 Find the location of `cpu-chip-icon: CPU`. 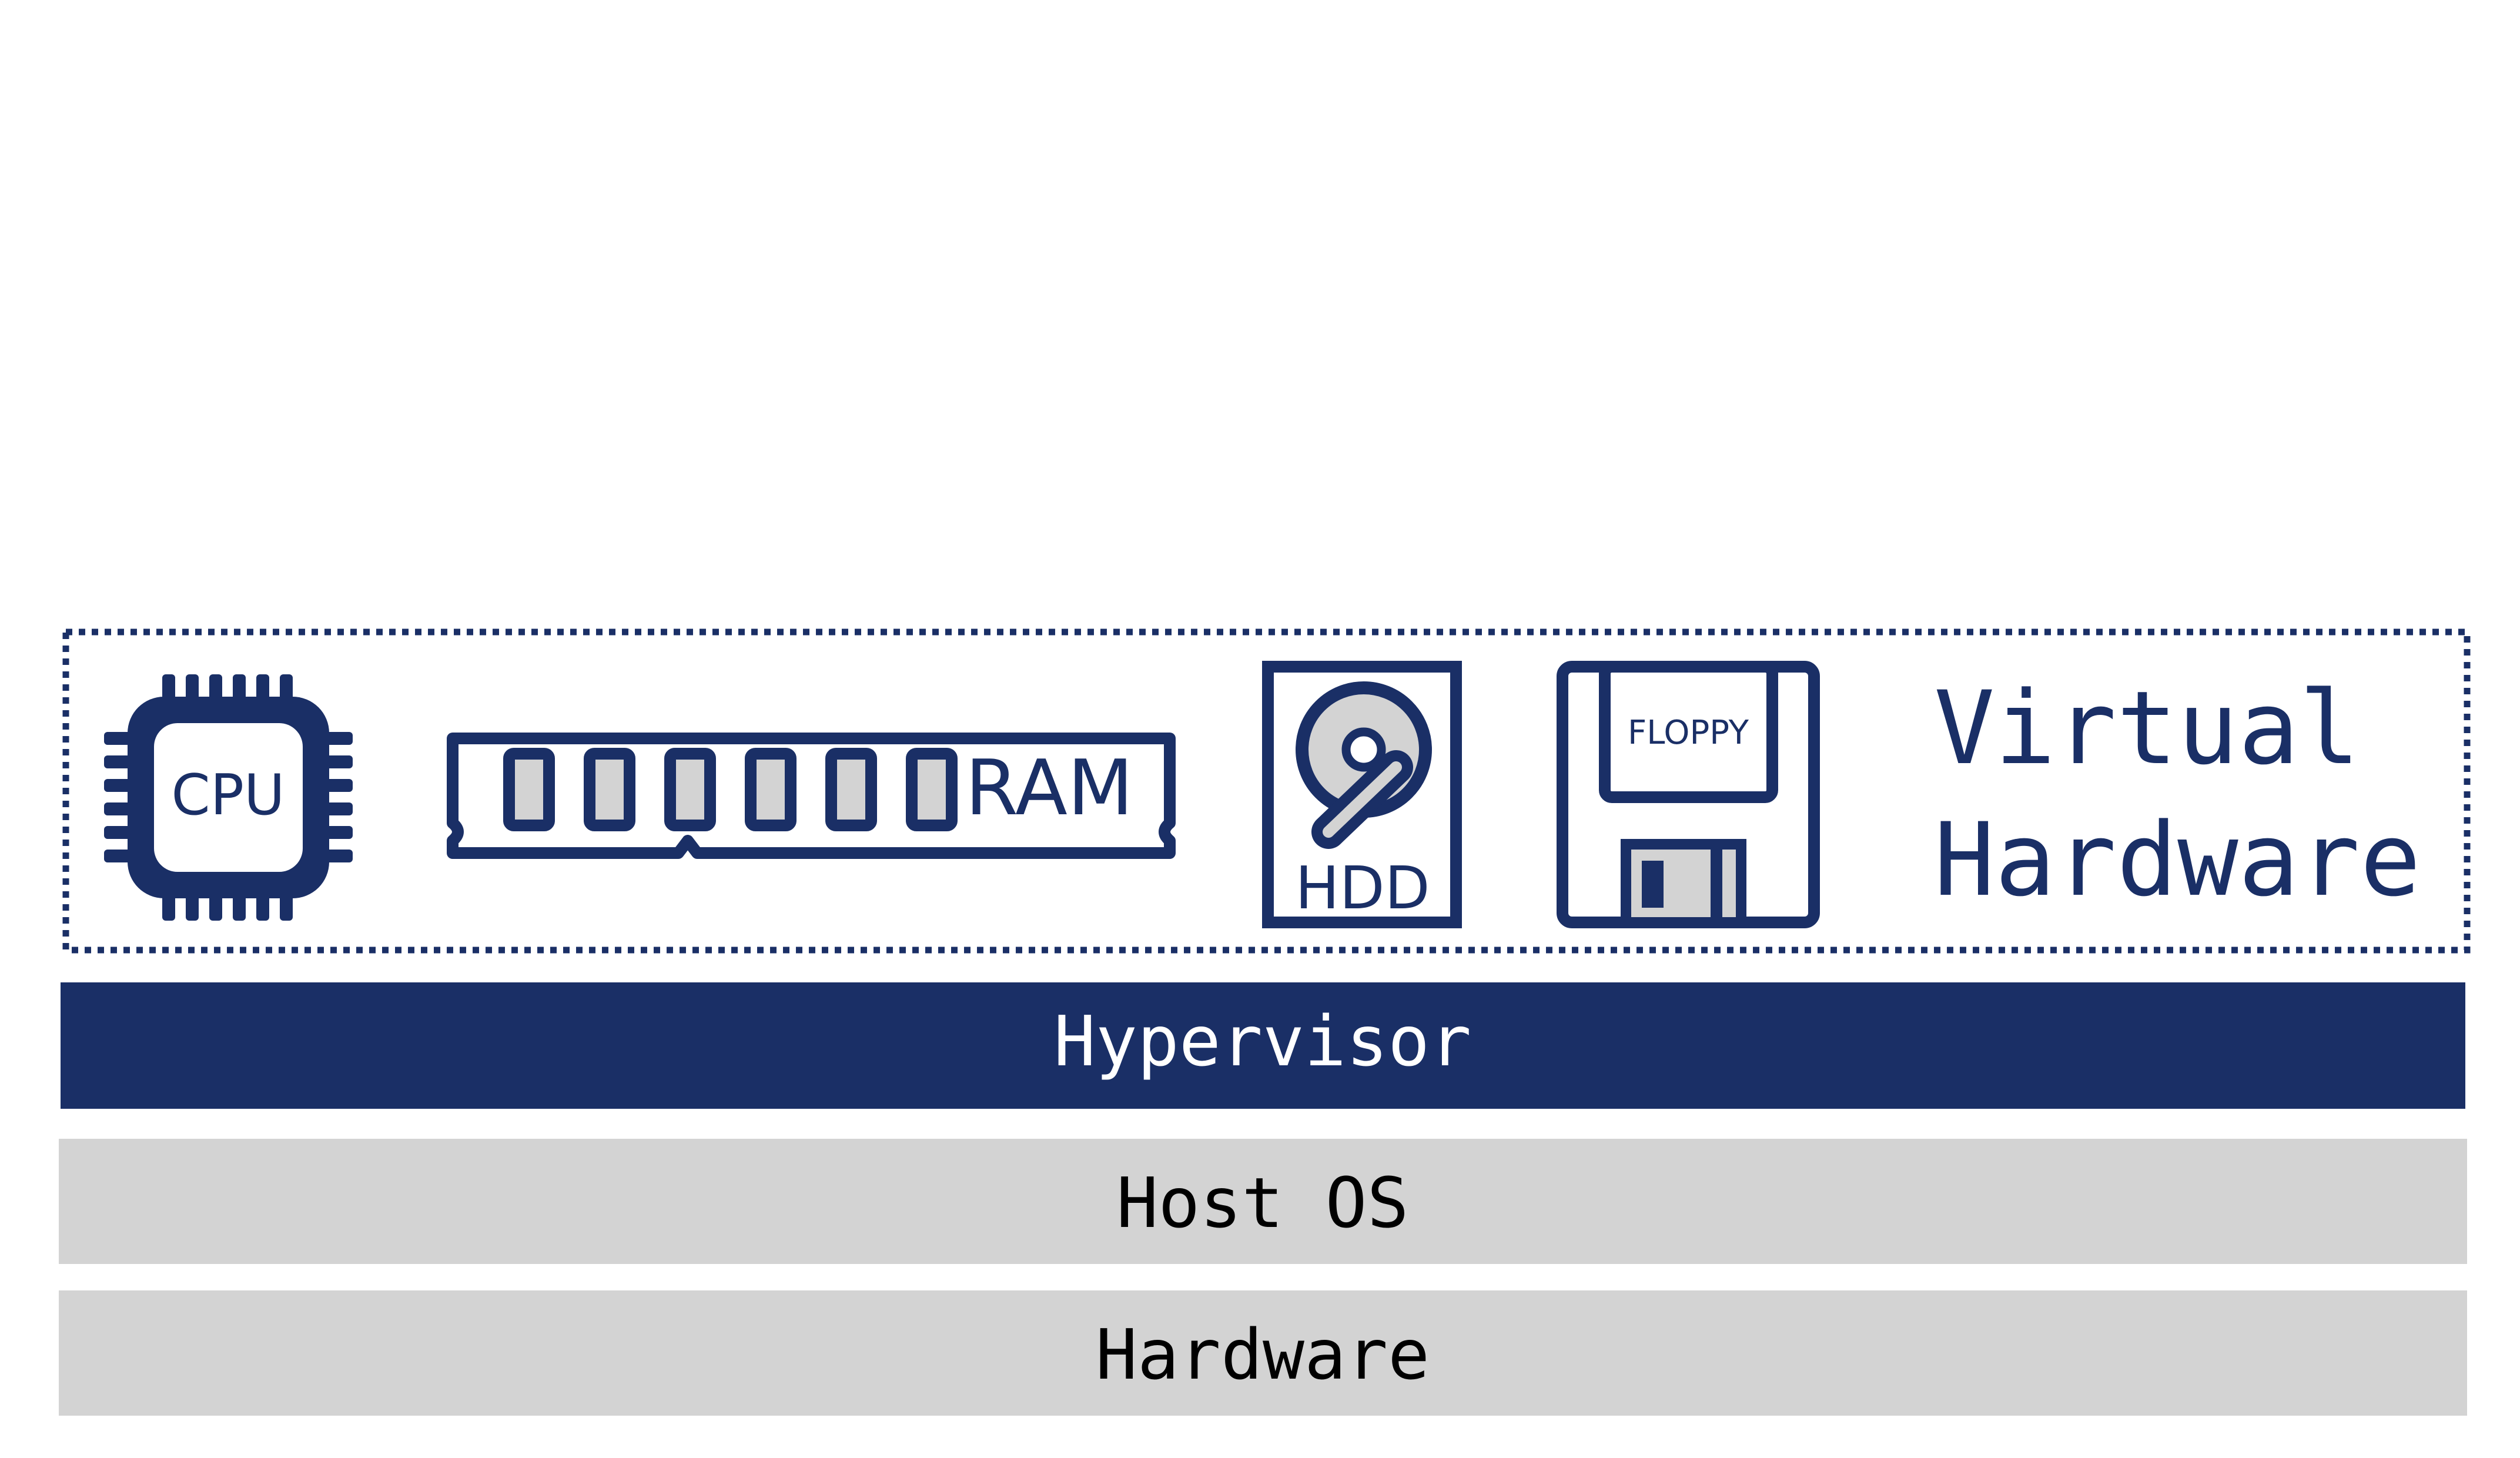

cpu-chip-icon: CPU is located at coordinates (228, 798).